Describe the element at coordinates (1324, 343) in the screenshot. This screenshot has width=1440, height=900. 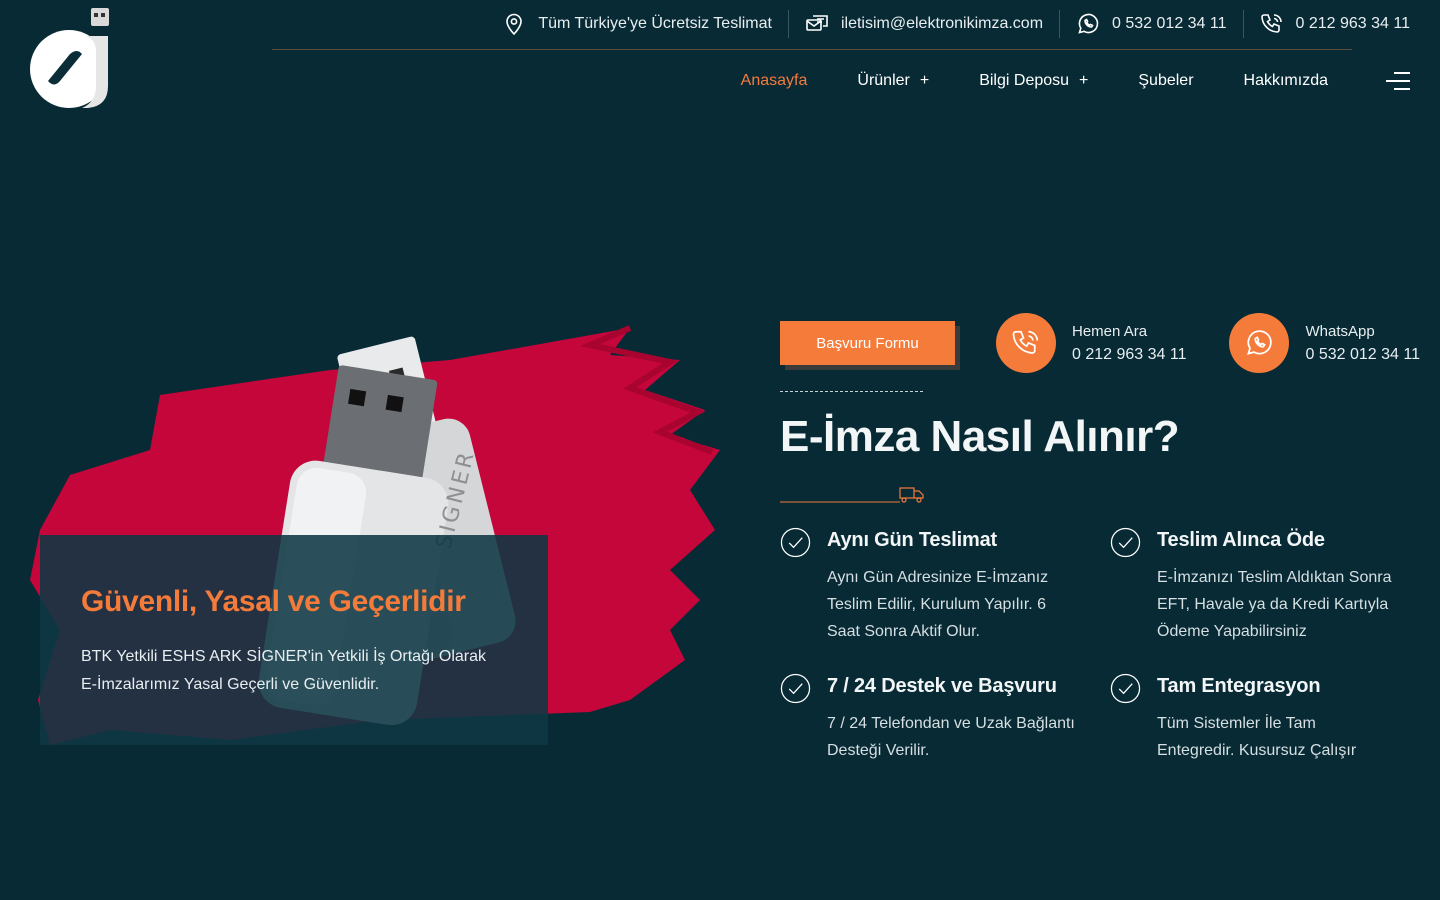
I see `whatsapp-contact: WhatsApp 0 532 012 34 11` at that location.